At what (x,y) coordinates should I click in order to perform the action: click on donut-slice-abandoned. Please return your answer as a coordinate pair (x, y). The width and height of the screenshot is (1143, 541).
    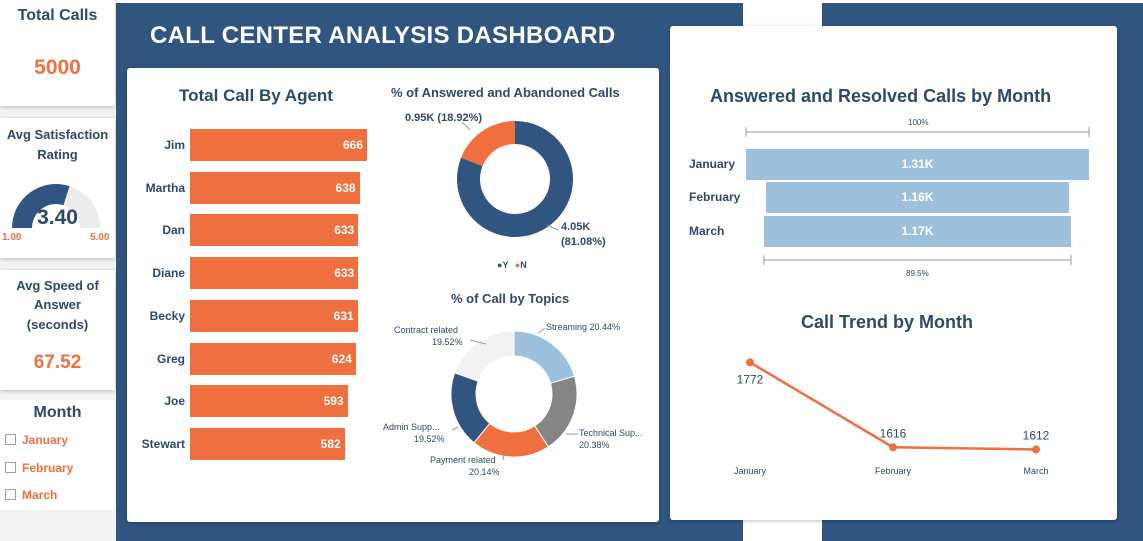
    Looking at the image, I should click on (488, 144).